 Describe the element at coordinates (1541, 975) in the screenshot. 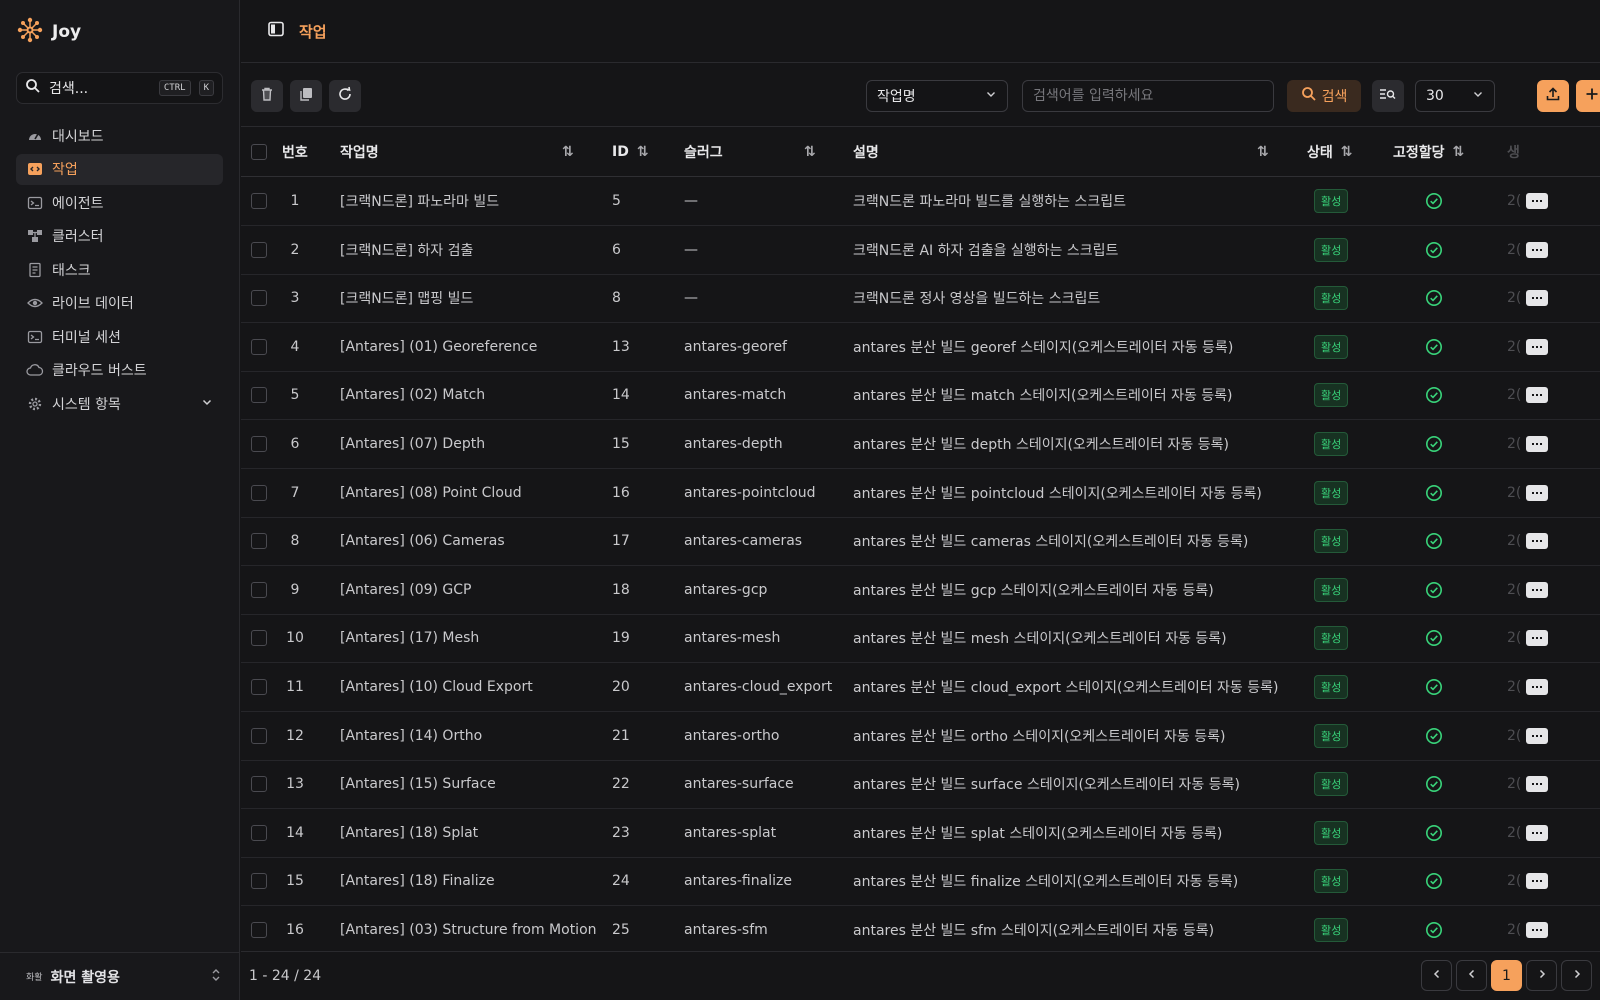

I see `next-page-button` at that location.